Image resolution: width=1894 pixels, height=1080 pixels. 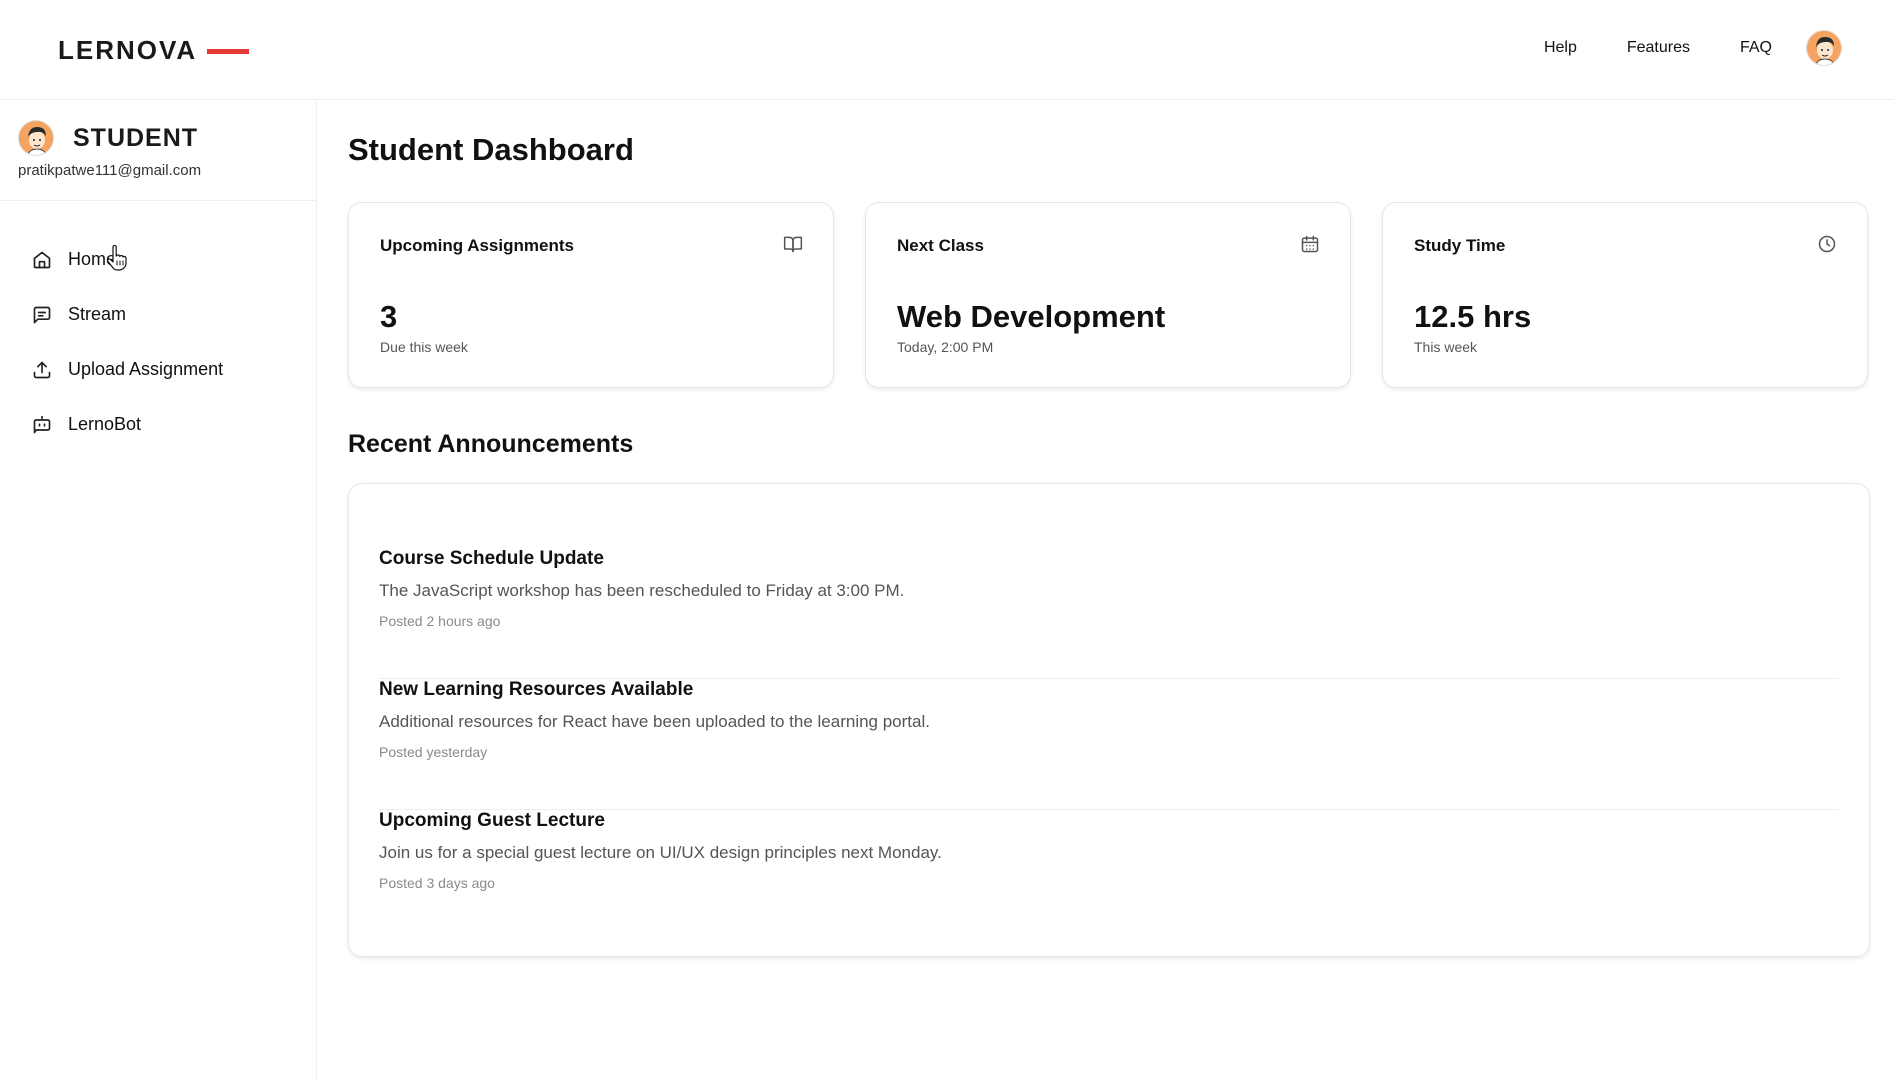 What do you see at coordinates (433, 752) in the screenshot?
I see `announcement-timestamp: Posted yesterday` at bounding box center [433, 752].